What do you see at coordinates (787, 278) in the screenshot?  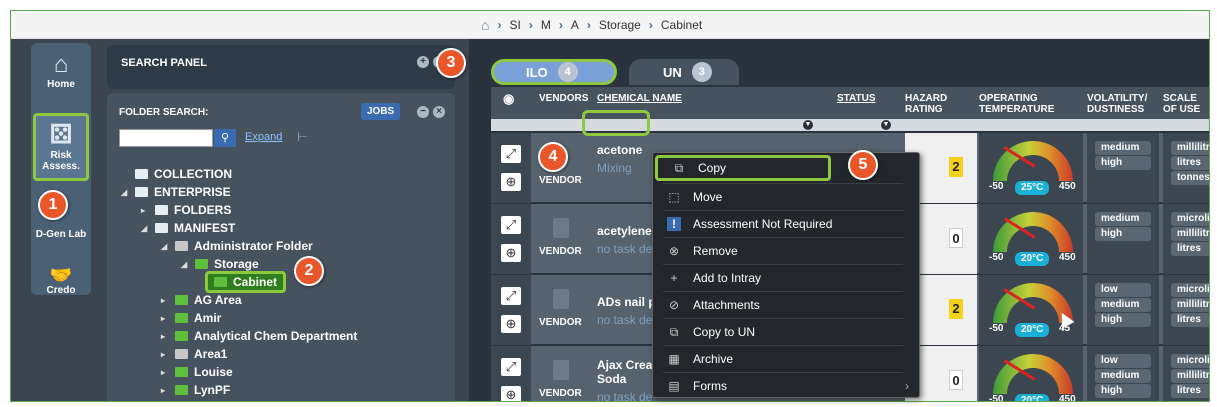 I see `menu-item-add-to-intray: + Add to Intray` at bounding box center [787, 278].